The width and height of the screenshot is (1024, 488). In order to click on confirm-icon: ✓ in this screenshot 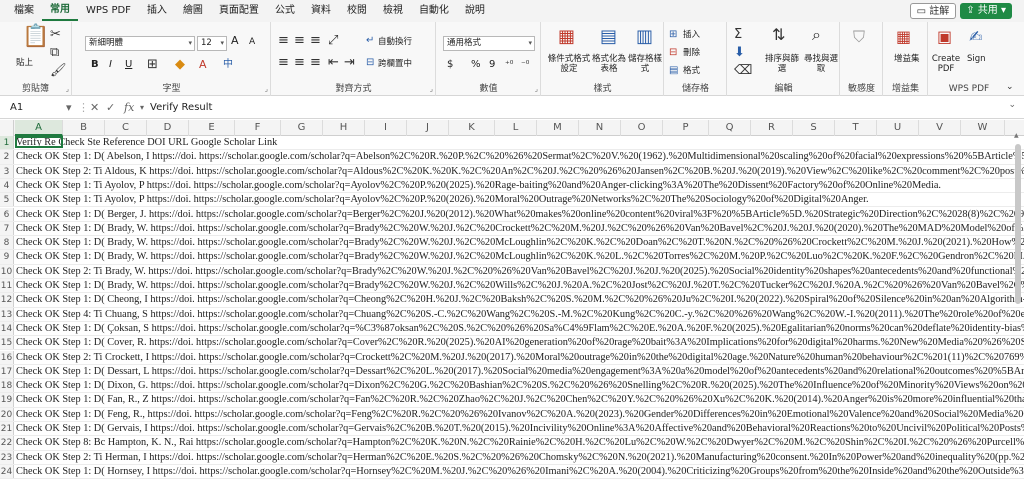, I will do `click(110, 108)`.